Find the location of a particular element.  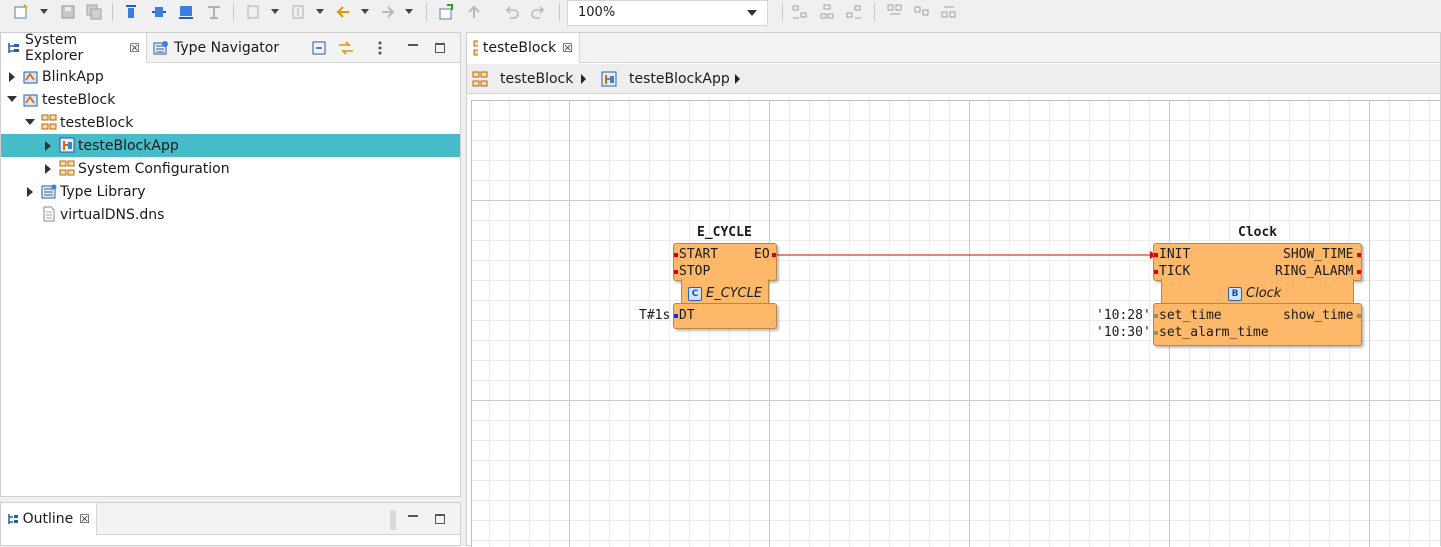

type-navigator-icon is located at coordinates (160, 48).